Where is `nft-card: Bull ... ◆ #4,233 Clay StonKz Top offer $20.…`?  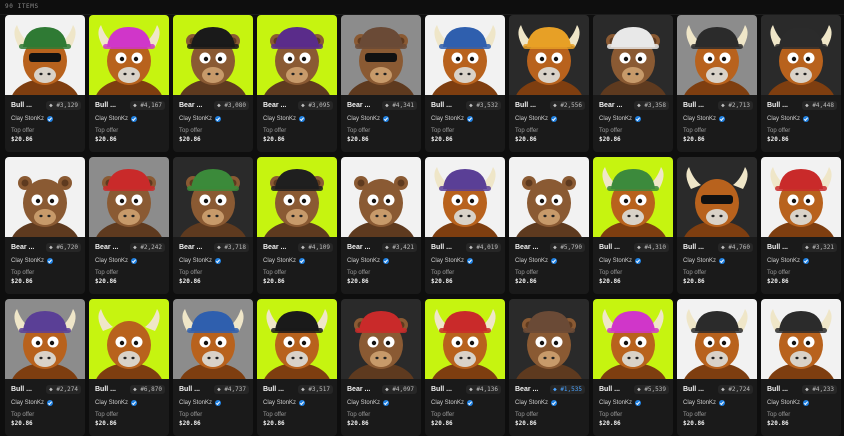 nft-card: Bull ... ◆ #4,233 Clay StonKz Top offer $20.… is located at coordinates (801, 367).